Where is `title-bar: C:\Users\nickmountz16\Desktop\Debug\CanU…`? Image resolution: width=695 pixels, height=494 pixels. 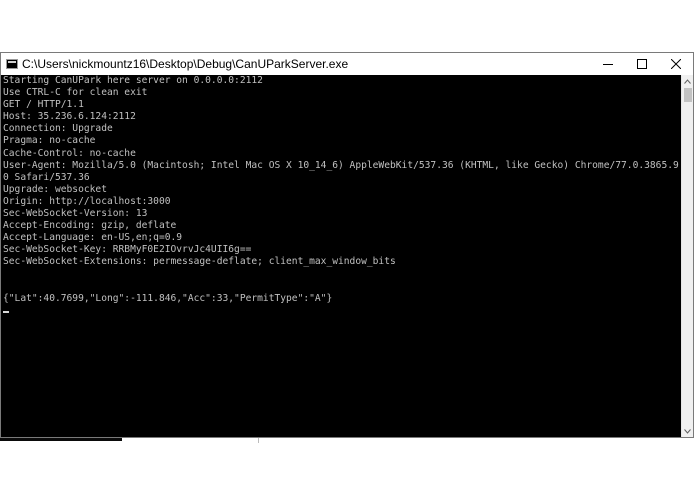
title-bar: C:\Users\nickmountz16\Desktop\Debug\CanU… is located at coordinates (347, 64).